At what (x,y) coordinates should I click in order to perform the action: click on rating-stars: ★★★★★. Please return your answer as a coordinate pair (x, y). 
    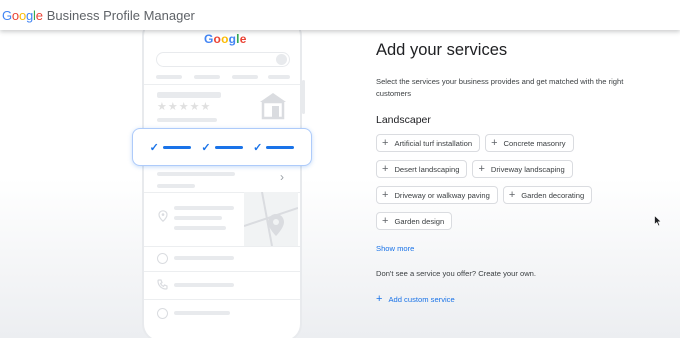
    Looking at the image, I should click on (184, 107).